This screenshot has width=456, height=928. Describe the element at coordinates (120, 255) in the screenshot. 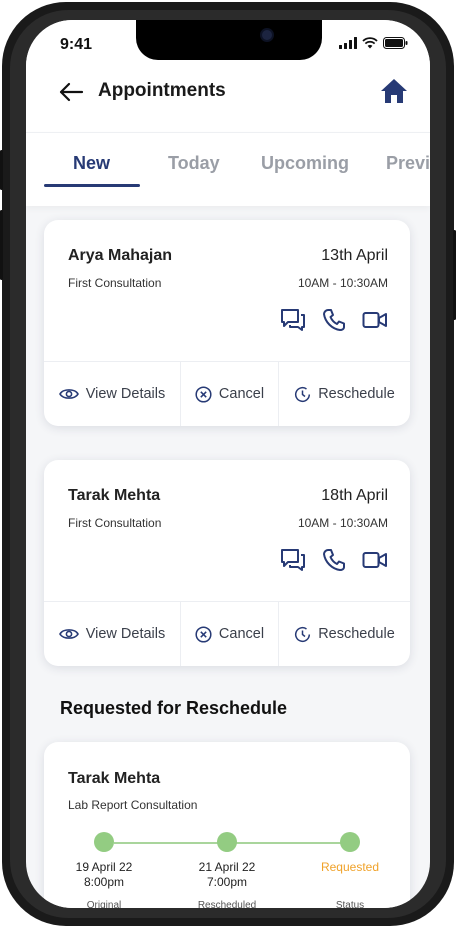

I see `patient-name: Arya Mahajan` at that location.